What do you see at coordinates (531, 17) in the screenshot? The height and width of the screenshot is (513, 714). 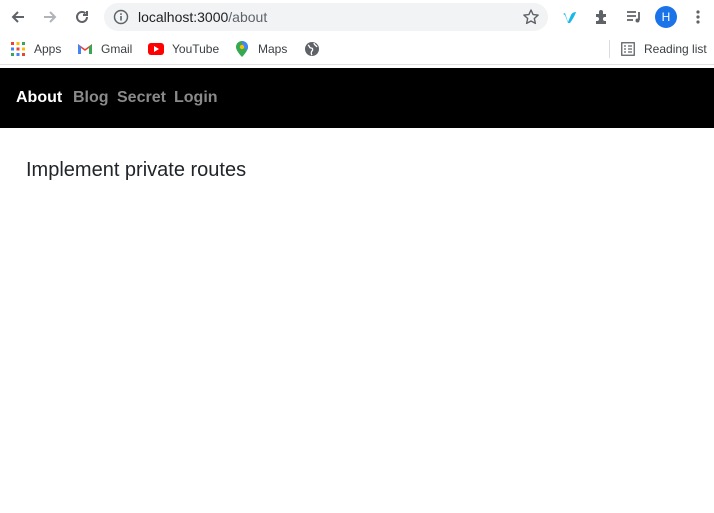 I see `bookmark-star-icon` at bounding box center [531, 17].